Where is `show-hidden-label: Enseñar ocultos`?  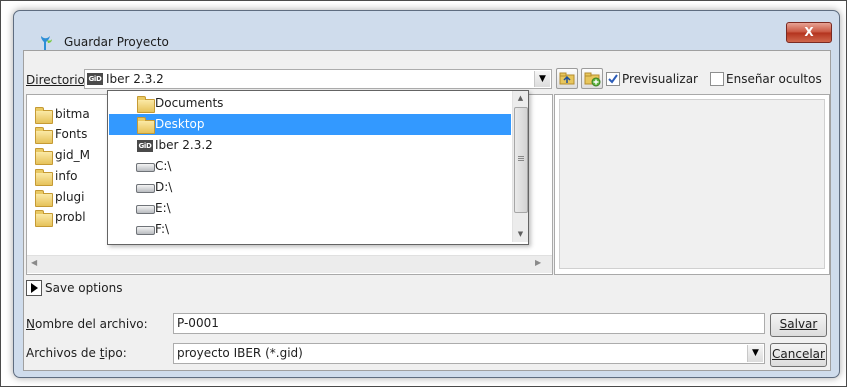
show-hidden-label: Enseñar ocultos is located at coordinates (774, 79).